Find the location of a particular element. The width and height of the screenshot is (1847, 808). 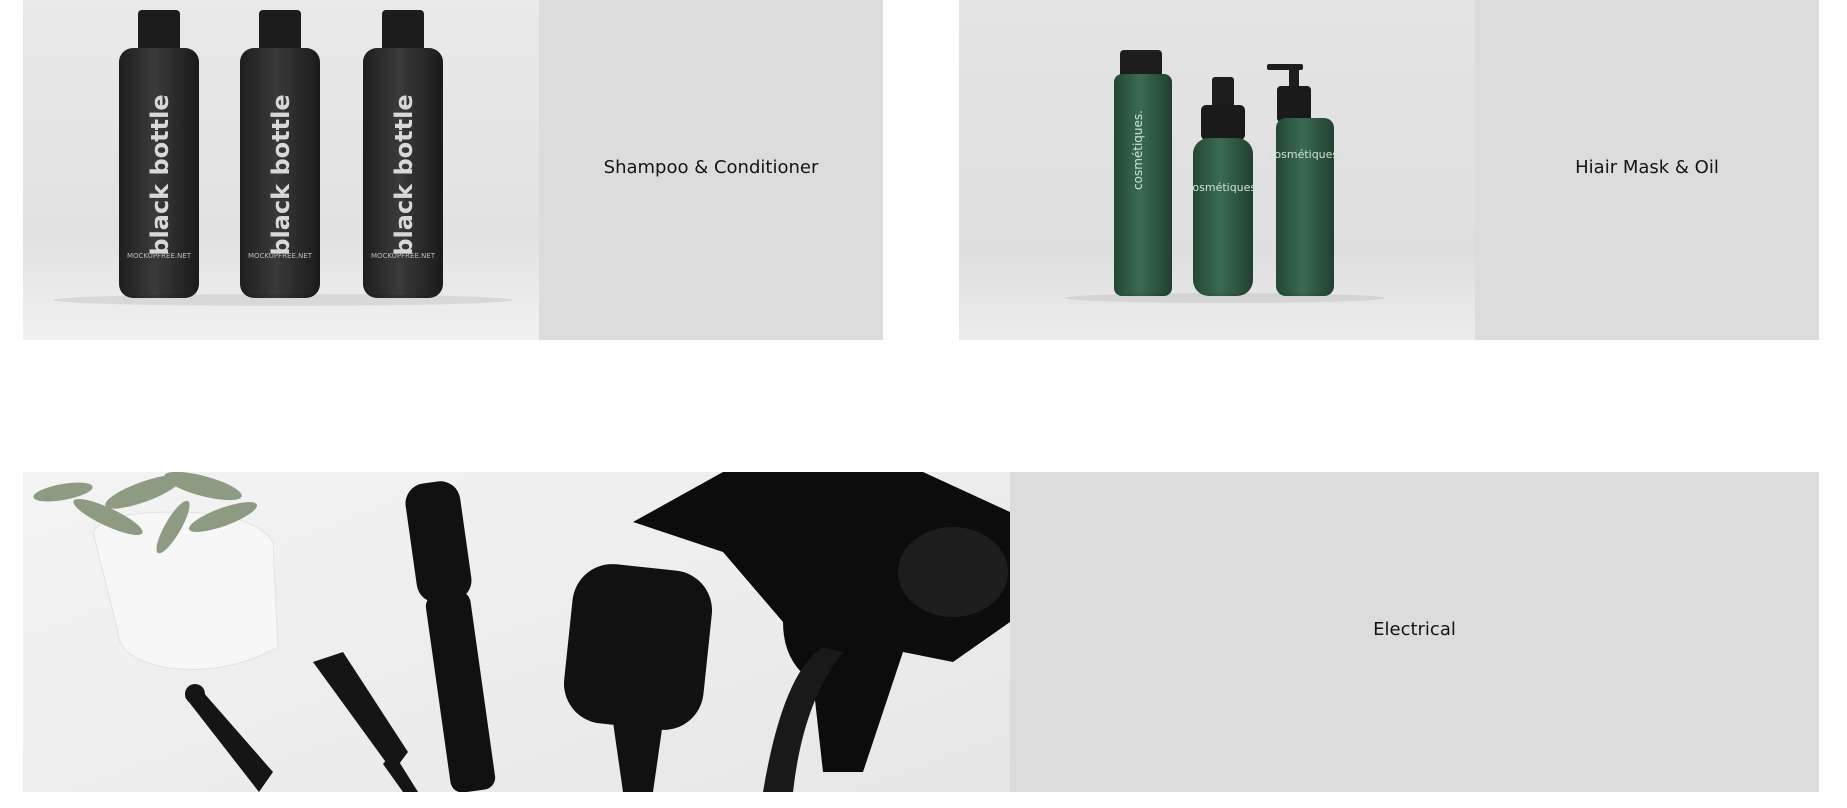

category-label-hair-mask: Hiair Mask & Oil is located at coordinates (1647, 170).